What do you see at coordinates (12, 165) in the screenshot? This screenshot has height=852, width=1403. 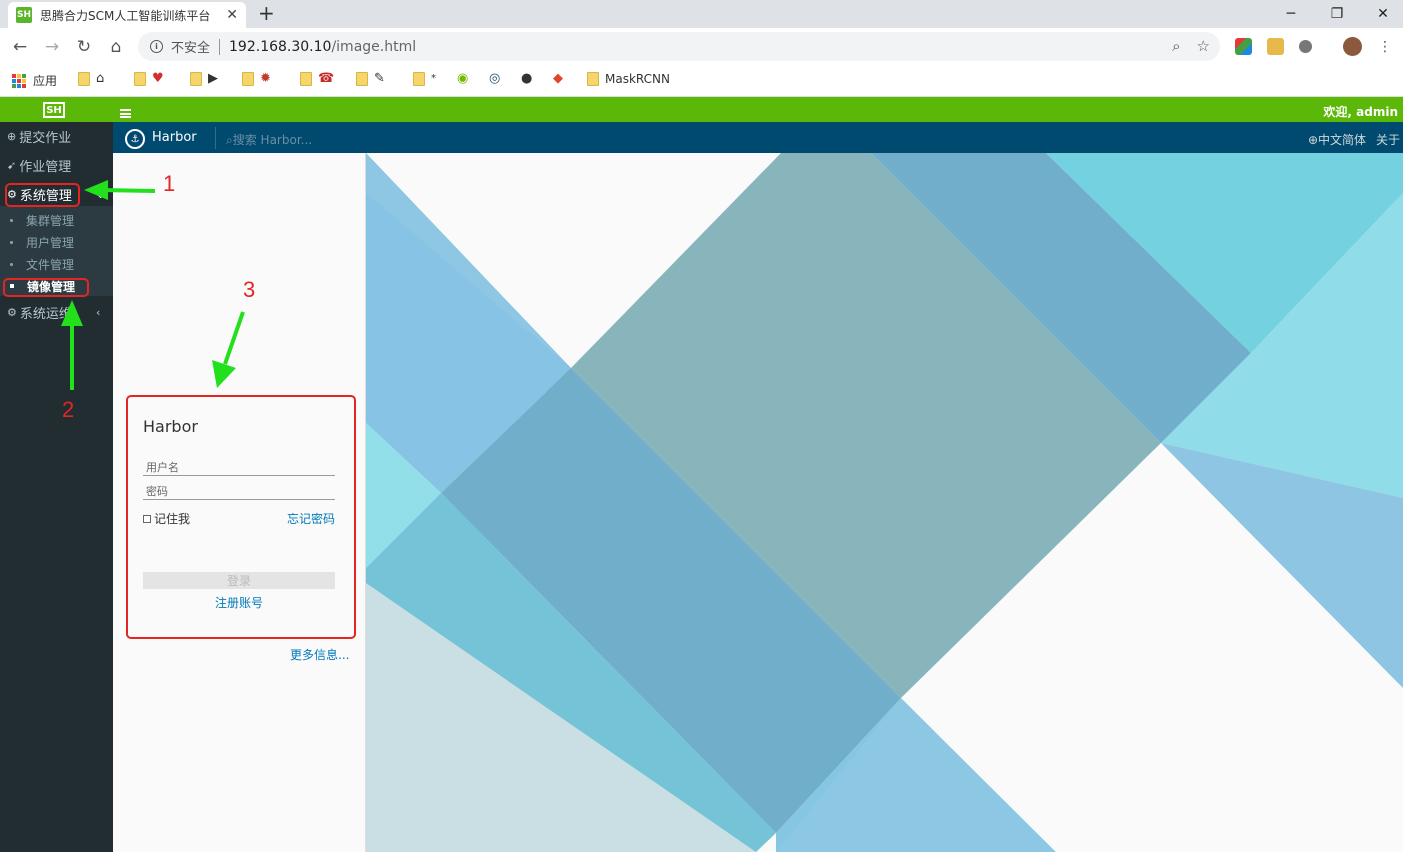 I see `rocket-icon: ➹` at bounding box center [12, 165].